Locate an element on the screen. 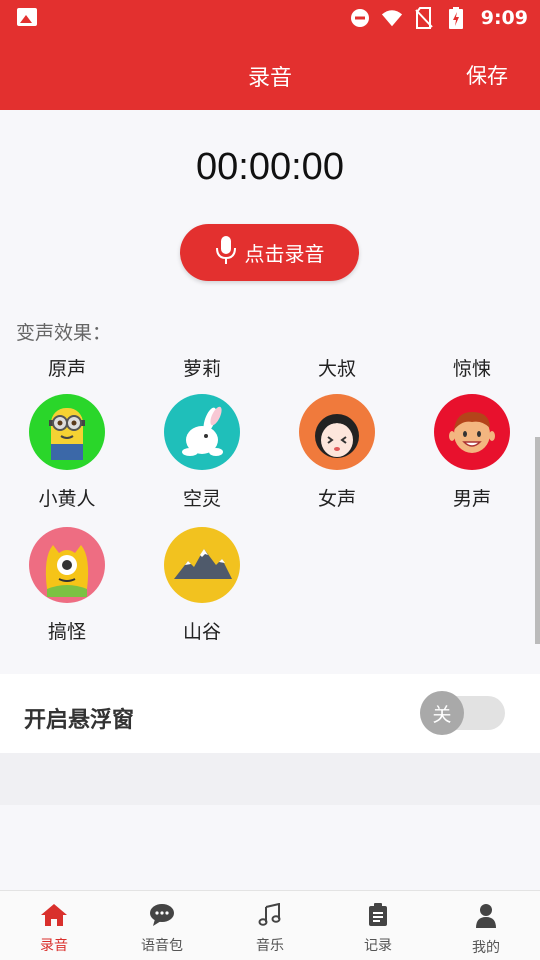  wifi-icon is located at coordinates (392, 18).